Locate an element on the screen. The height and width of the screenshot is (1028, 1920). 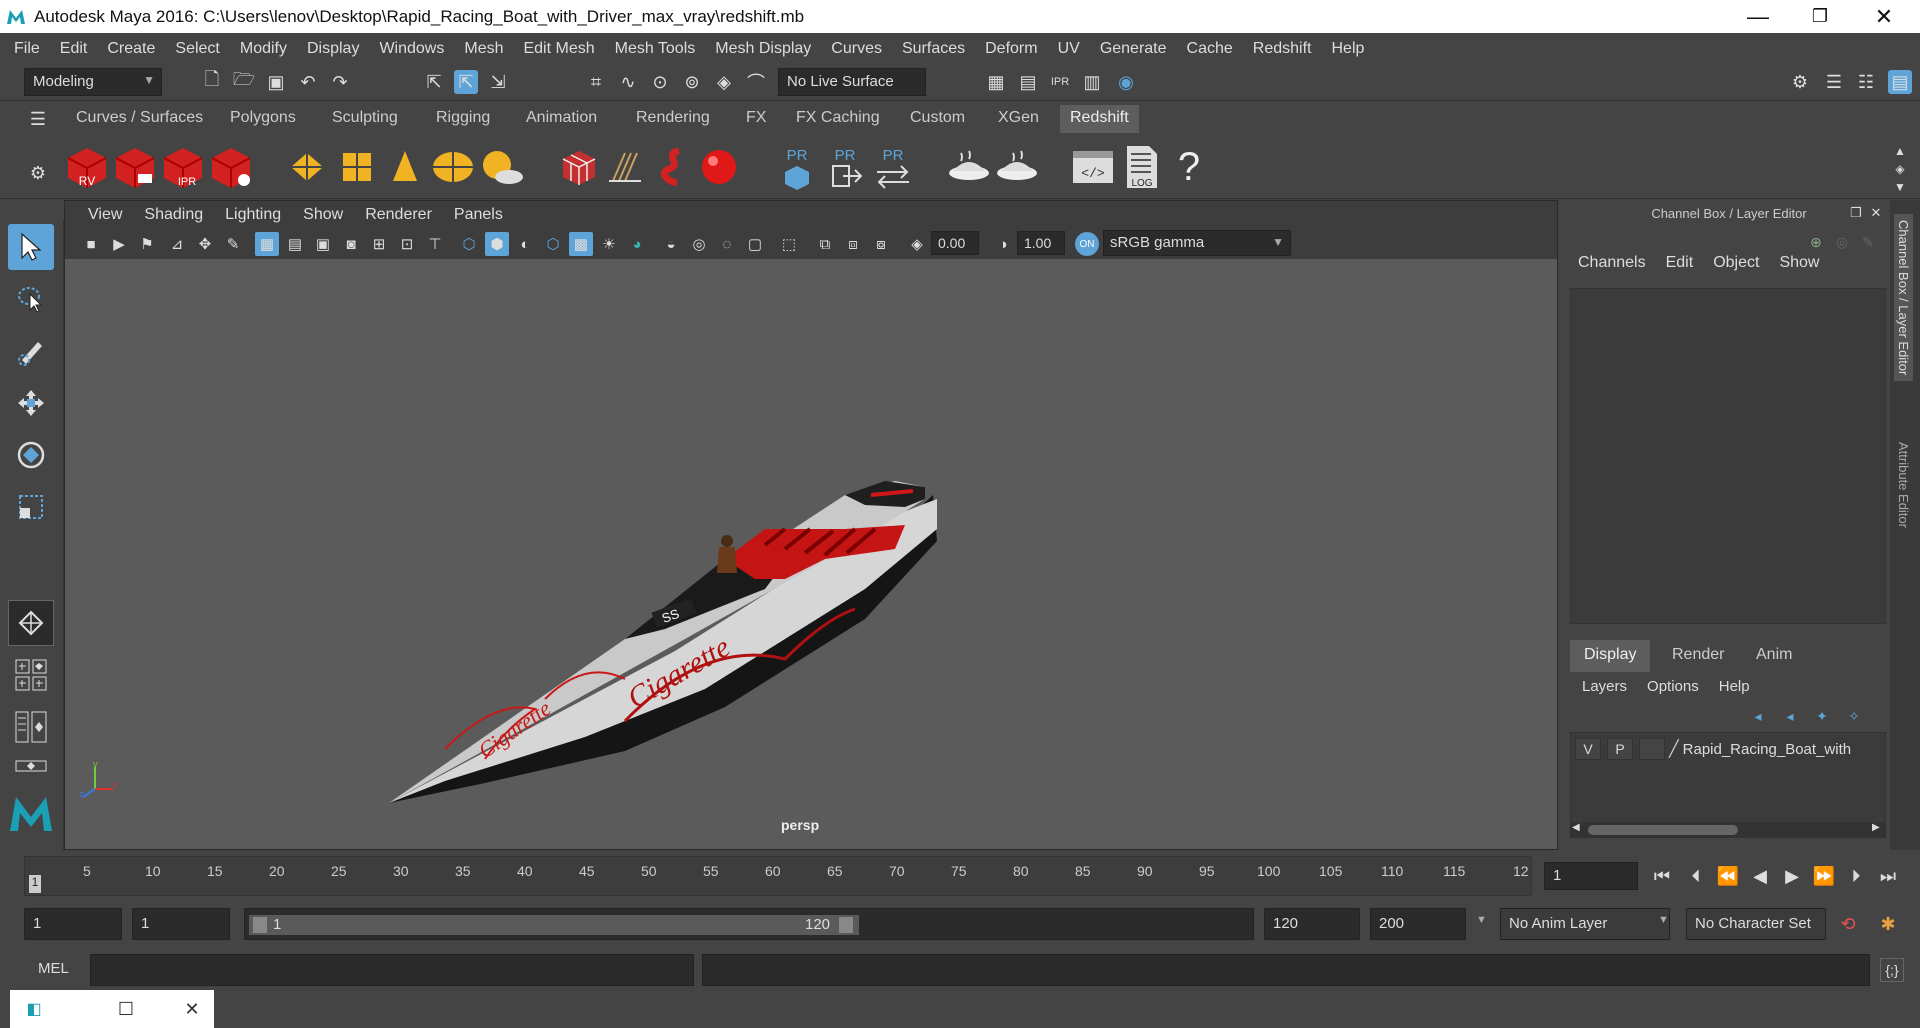
tab-render: Render is located at coordinates (1698, 656).